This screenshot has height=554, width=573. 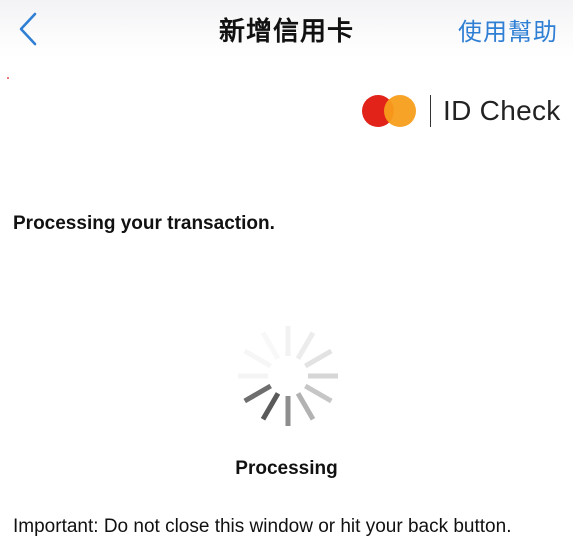 I want to click on help-link: 使用幫助, so click(x=508, y=29).